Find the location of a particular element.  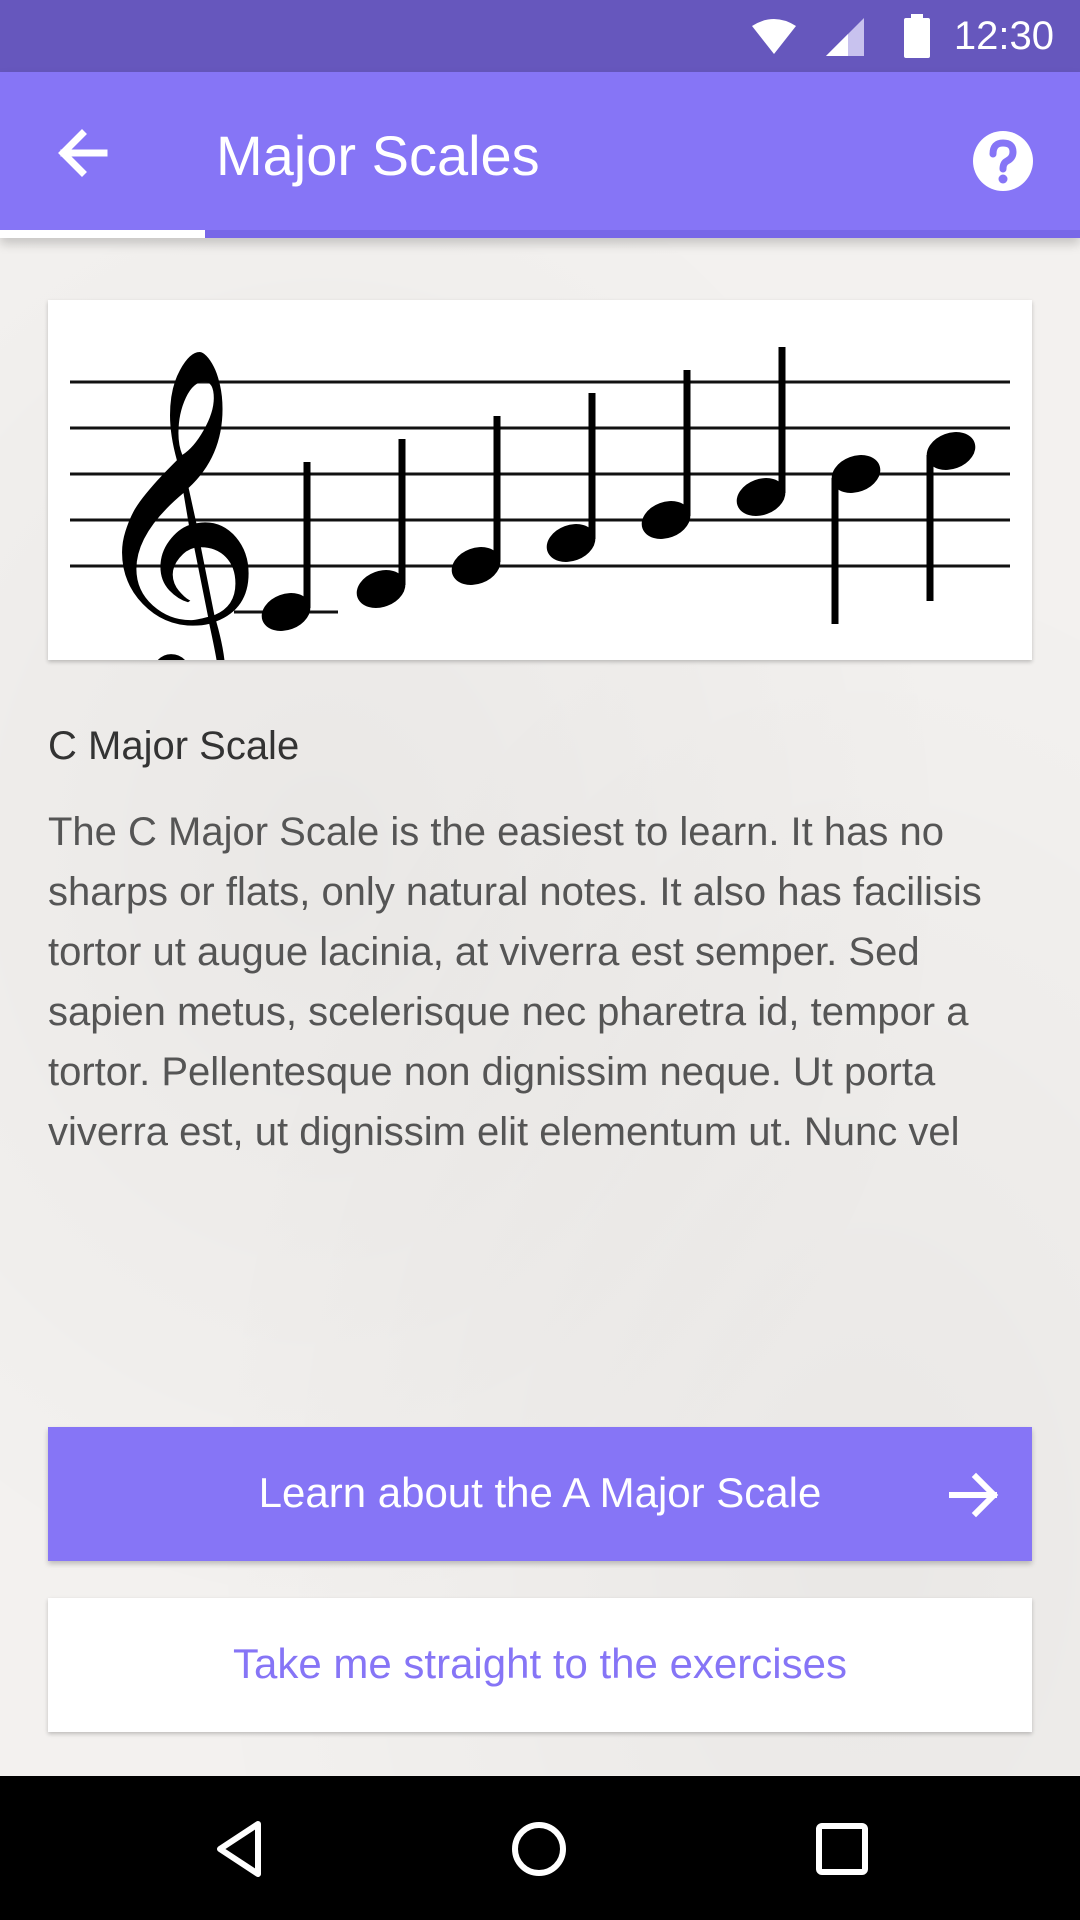

arrow-right-icon is located at coordinates (974, 1495).